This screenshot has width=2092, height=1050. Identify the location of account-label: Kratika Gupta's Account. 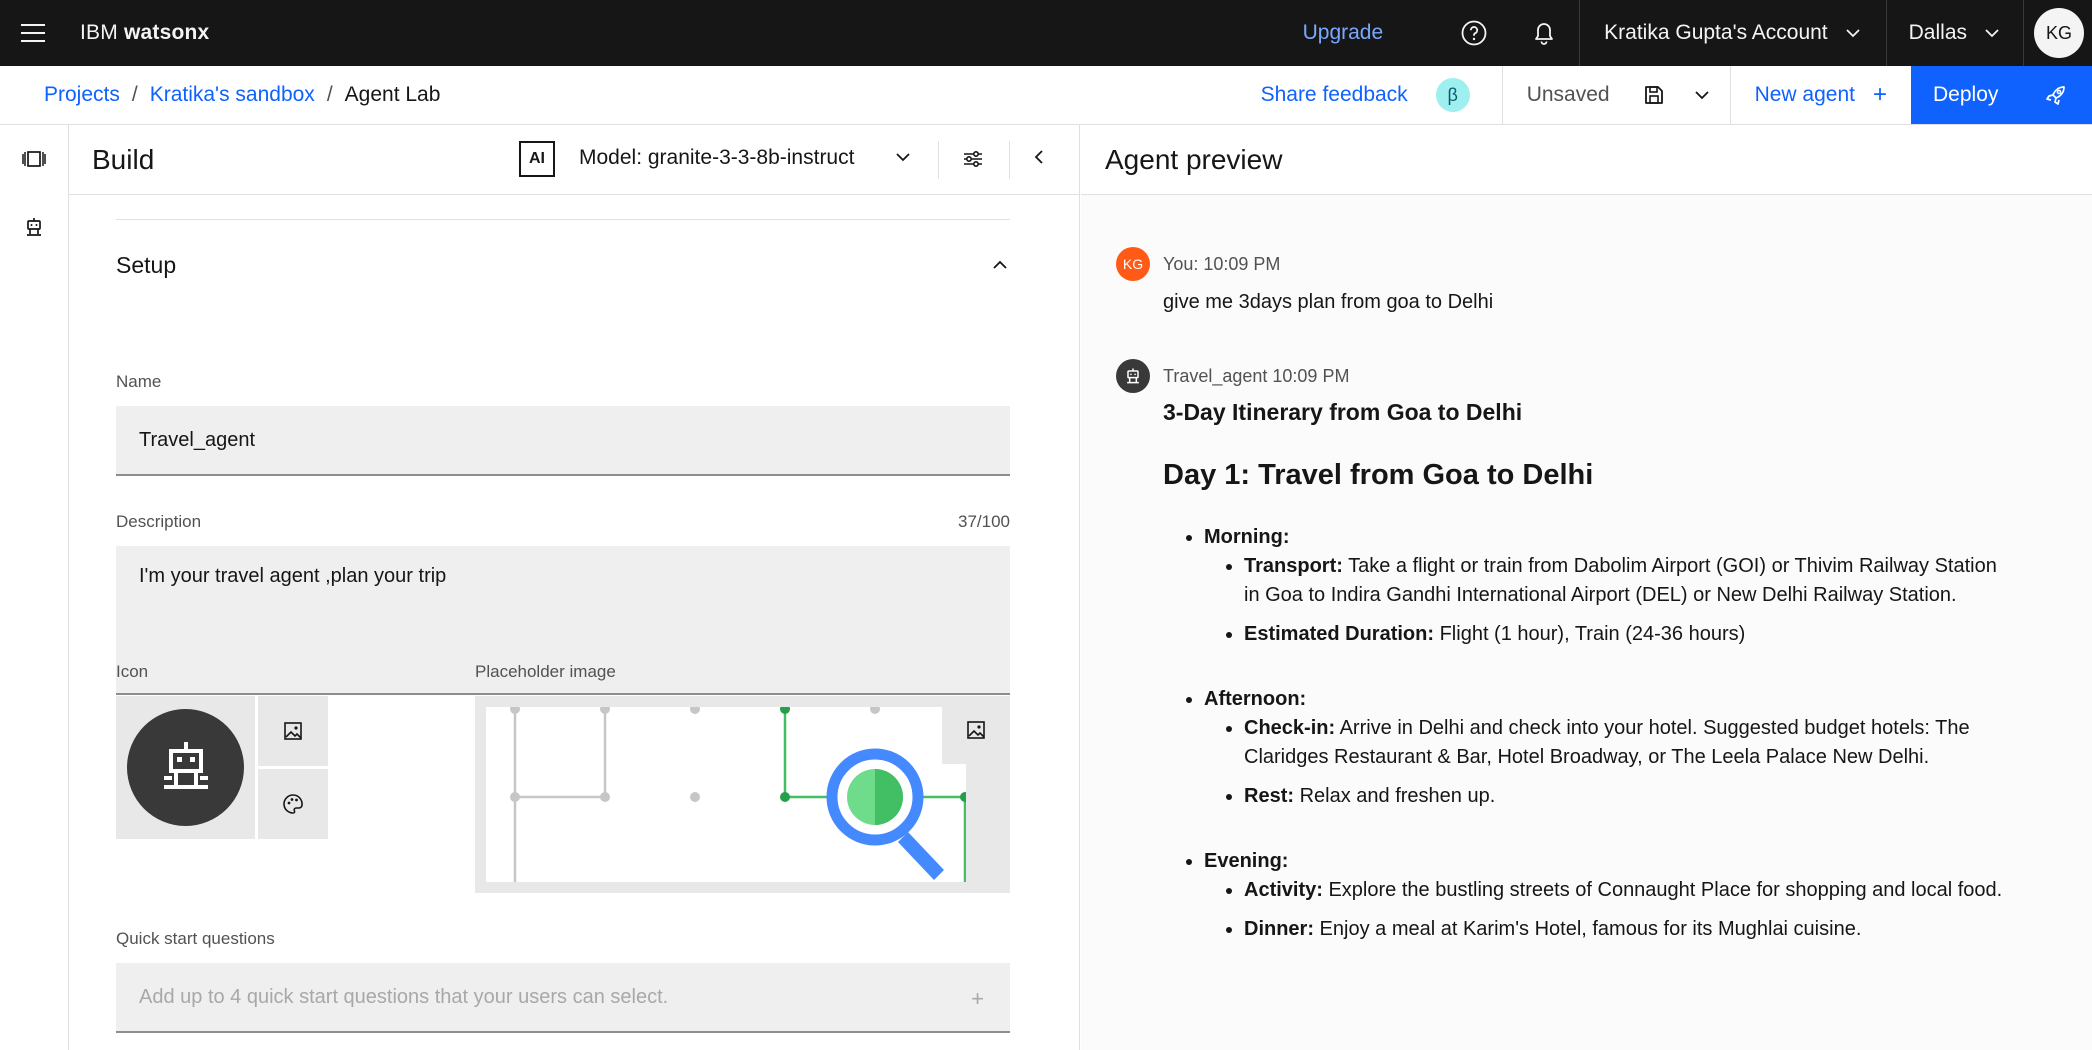
(1716, 32).